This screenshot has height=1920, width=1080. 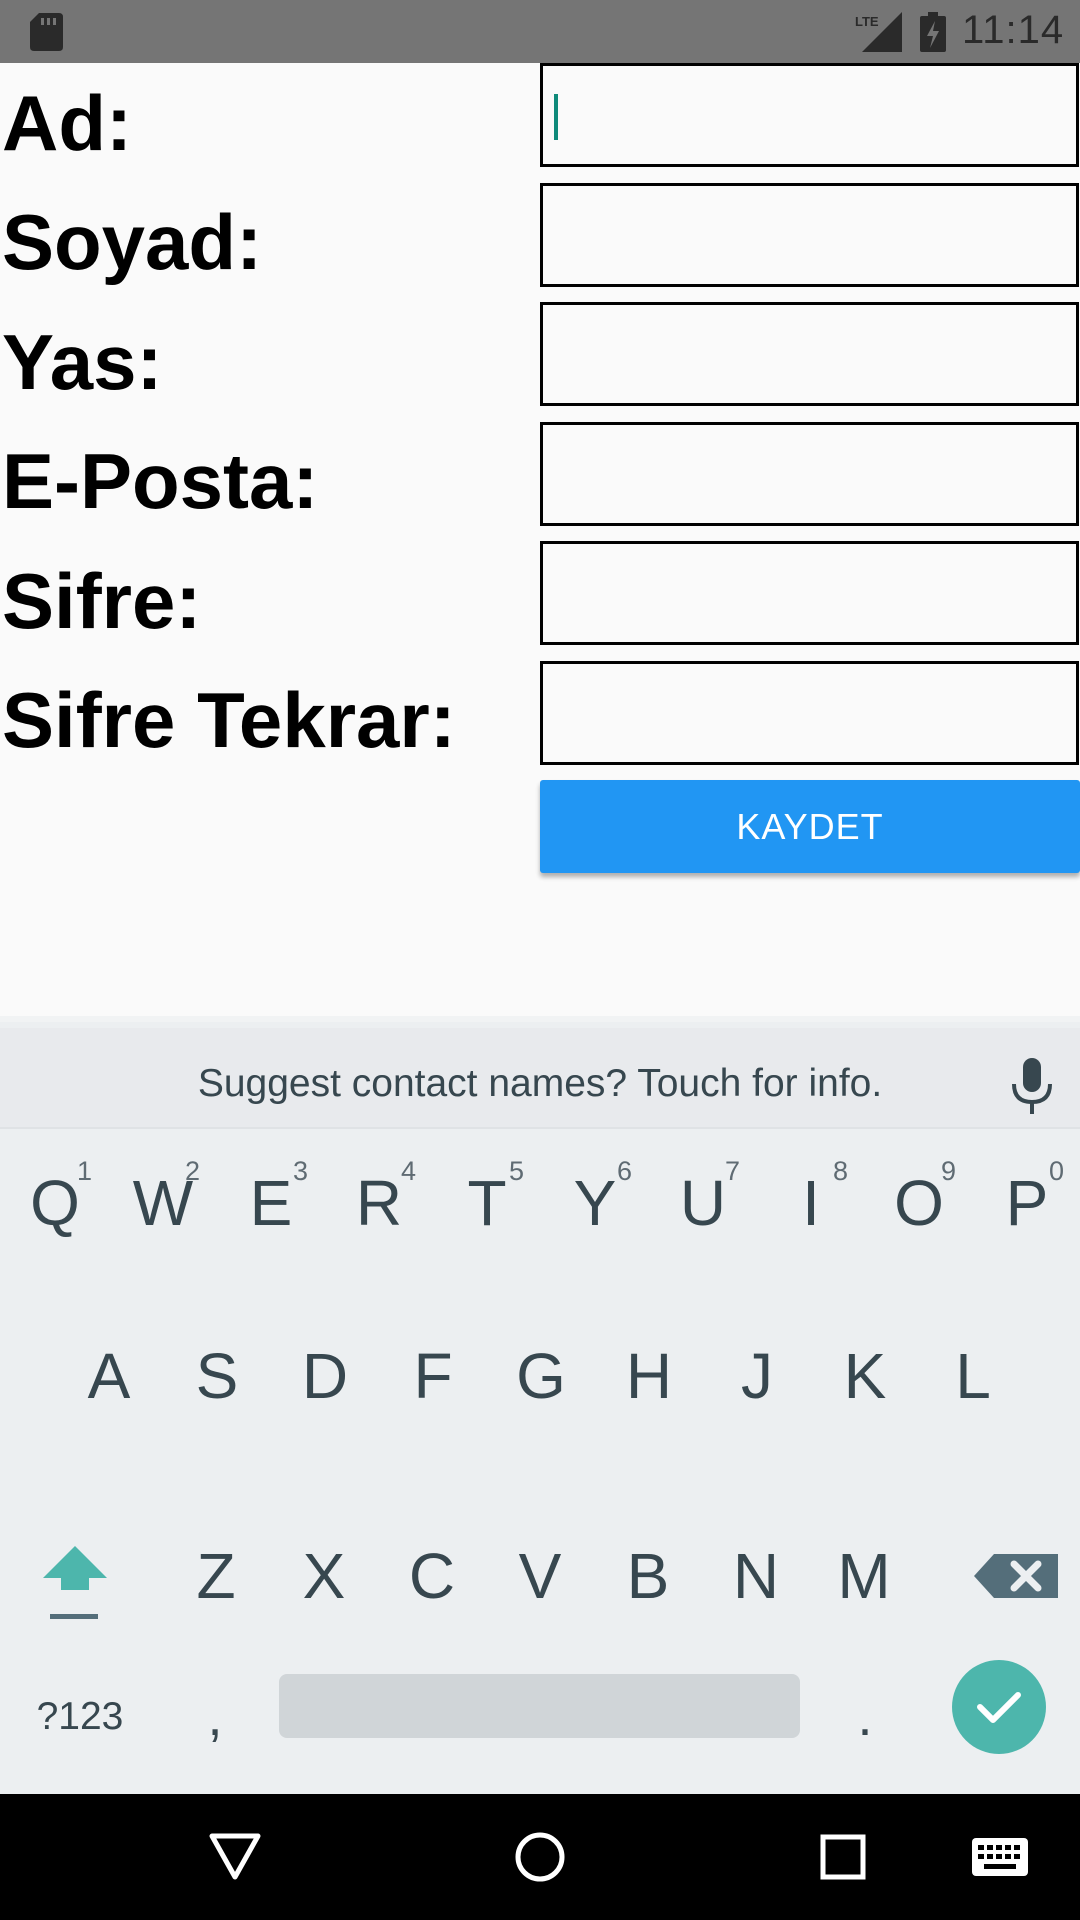 What do you see at coordinates (46, 32) in the screenshot?
I see `sd-card-icon` at bounding box center [46, 32].